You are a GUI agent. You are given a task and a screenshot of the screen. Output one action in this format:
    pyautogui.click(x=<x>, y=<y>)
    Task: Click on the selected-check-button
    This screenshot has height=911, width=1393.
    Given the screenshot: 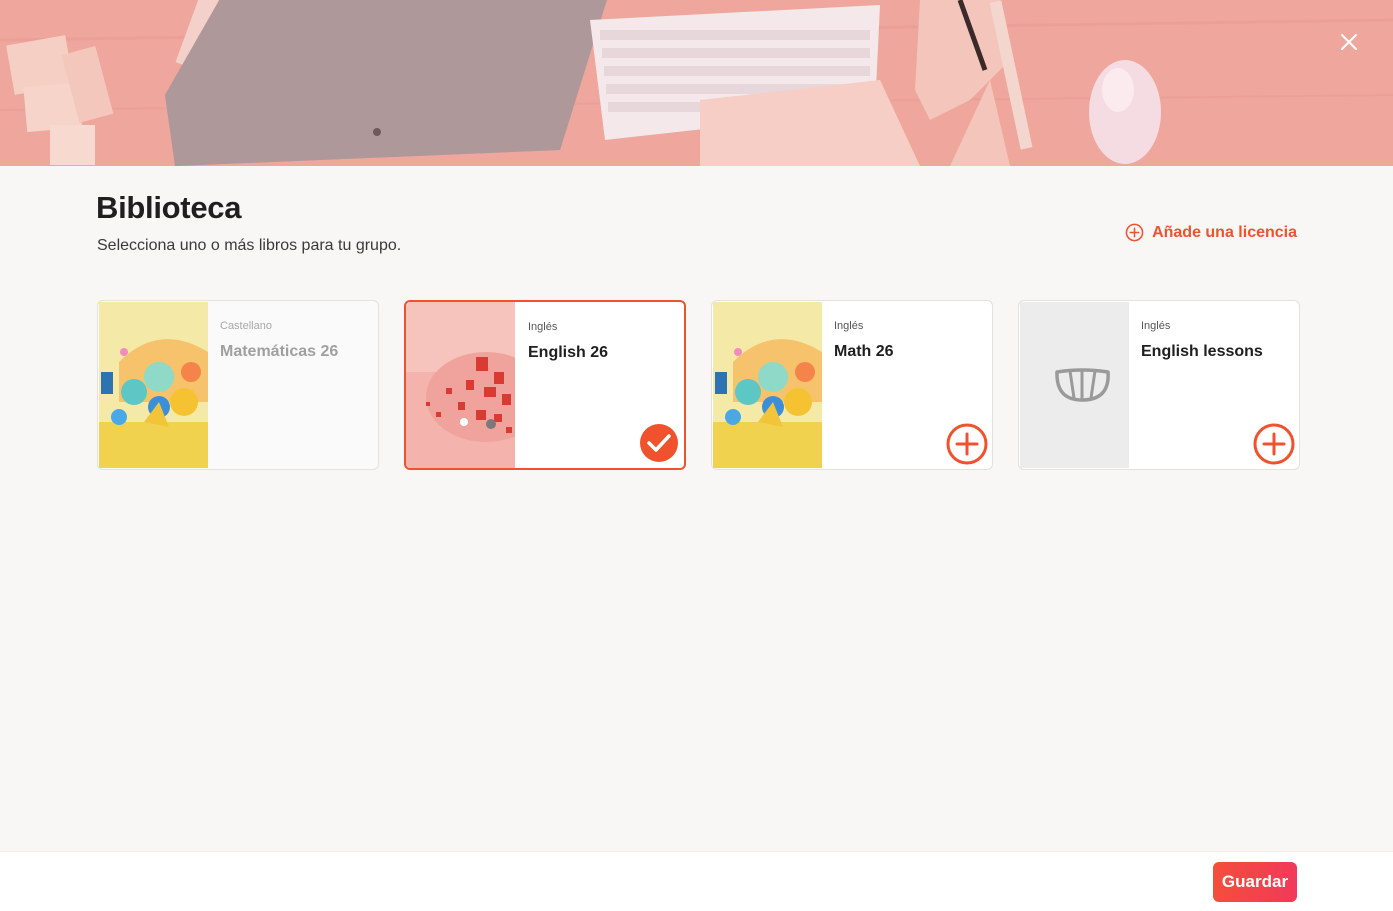 What is the action you would take?
    pyautogui.click(x=659, y=443)
    